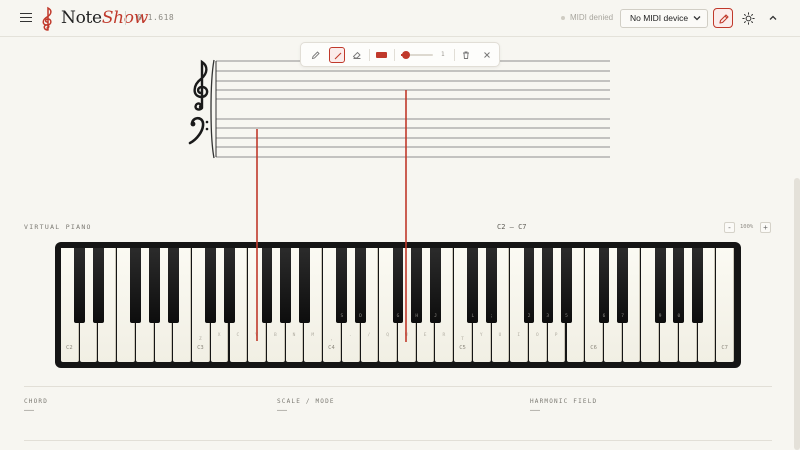 Image resolution: width=800 pixels, height=450 pixels. What do you see at coordinates (660, 316) in the screenshot?
I see `key-shortcut-hint: 9` at bounding box center [660, 316].